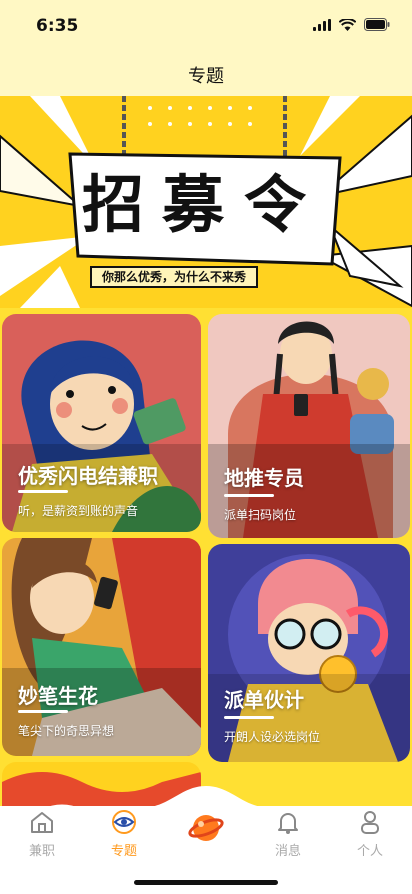  I want to click on battery-icon, so click(377, 24).